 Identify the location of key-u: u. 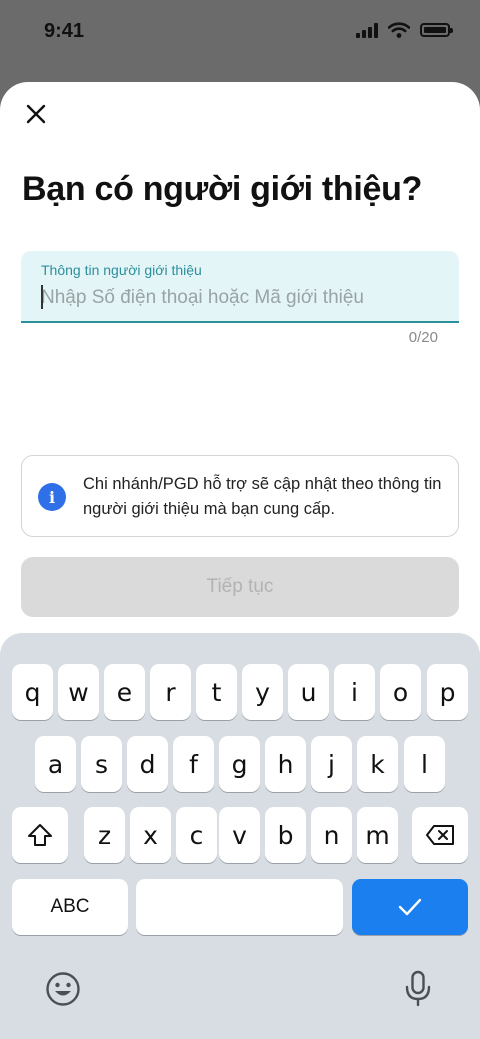
(308, 692).